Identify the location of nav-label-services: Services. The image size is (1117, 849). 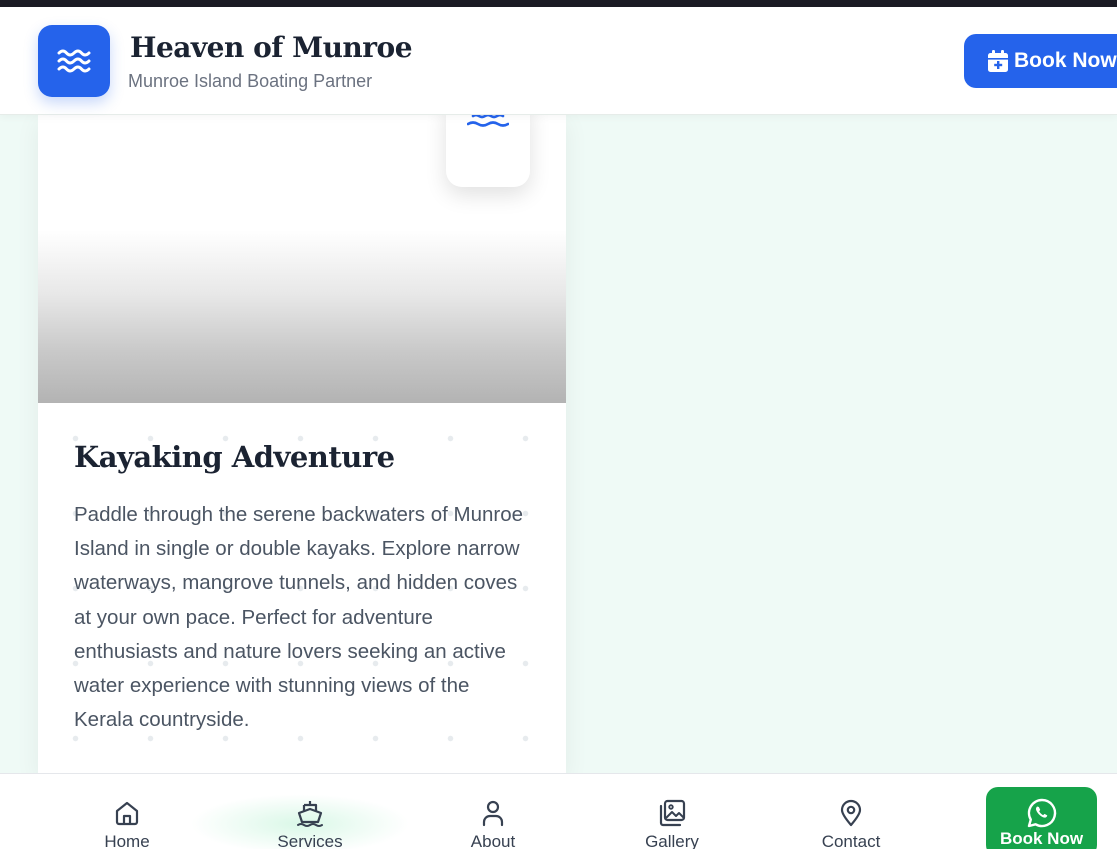
(310, 840).